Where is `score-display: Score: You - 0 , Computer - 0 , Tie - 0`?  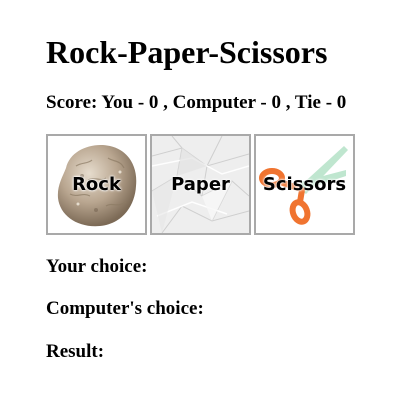
score-display: Score: You - 0 , Computer - 0 , Tie - 0 is located at coordinates (196, 102).